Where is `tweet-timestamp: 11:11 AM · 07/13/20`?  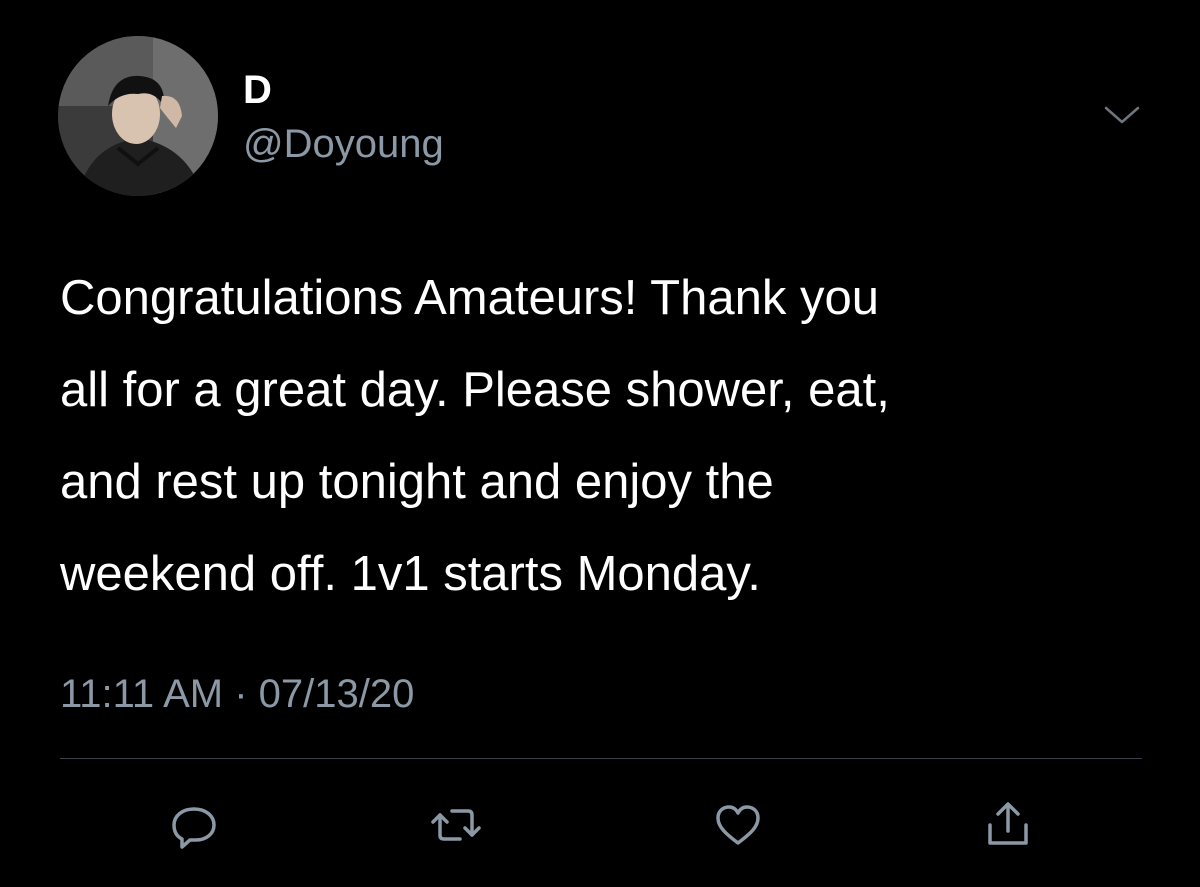 tweet-timestamp: 11:11 AM · 07/13/20 is located at coordinates (237, 694).